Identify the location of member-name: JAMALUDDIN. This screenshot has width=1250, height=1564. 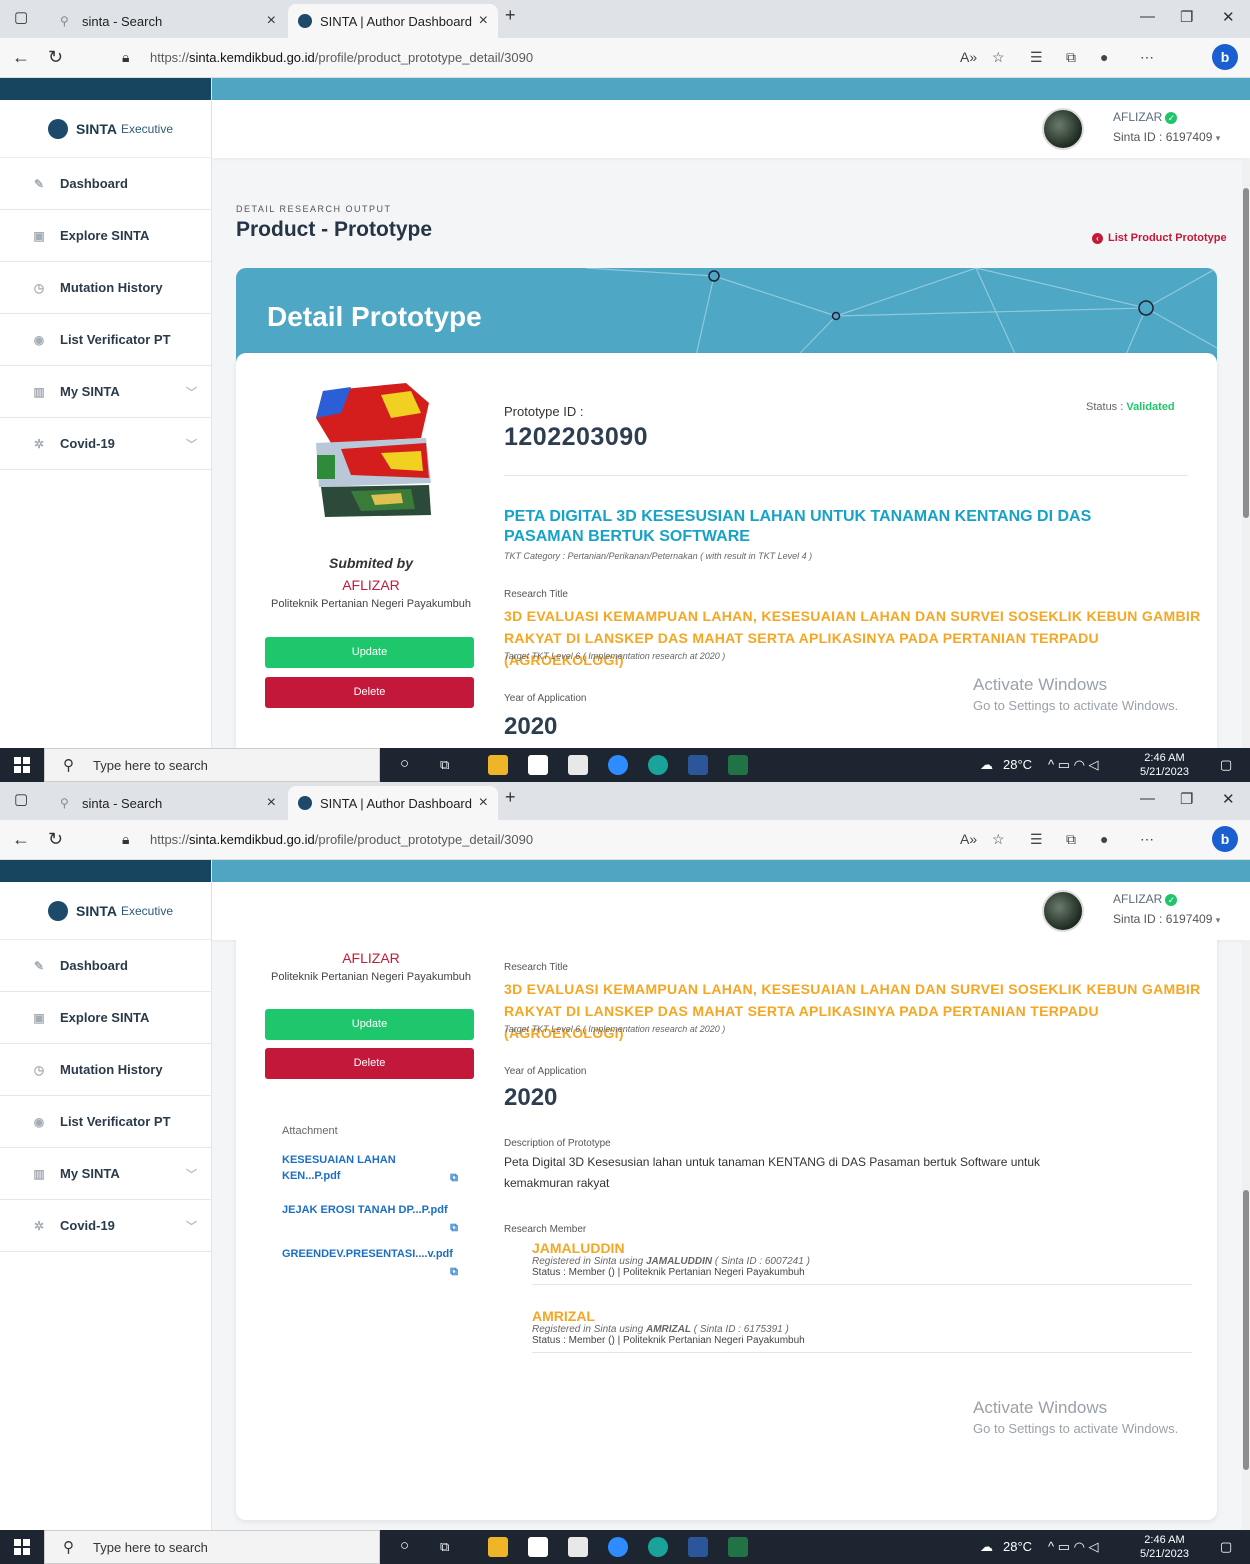
(862, 1248).